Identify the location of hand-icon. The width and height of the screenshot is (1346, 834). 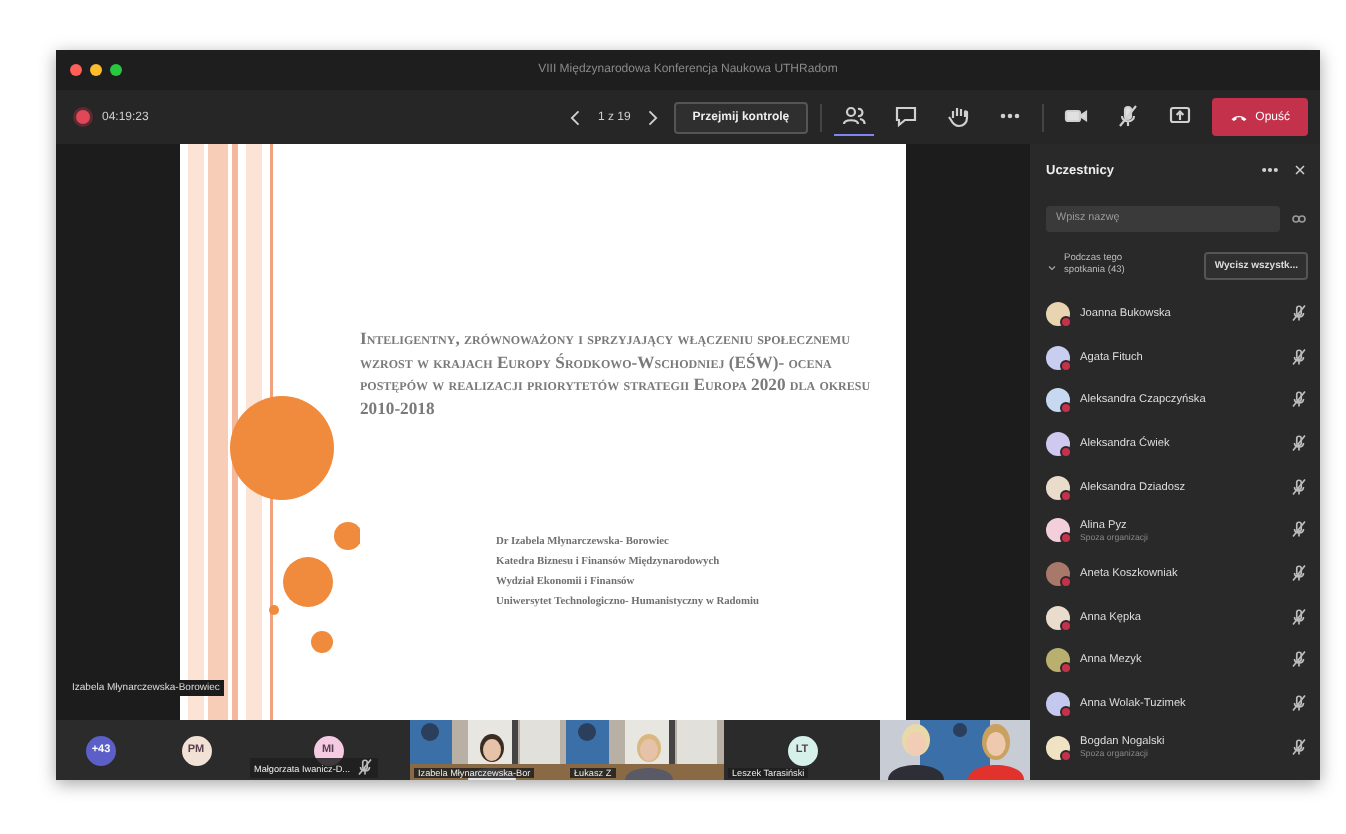
(957, 116).